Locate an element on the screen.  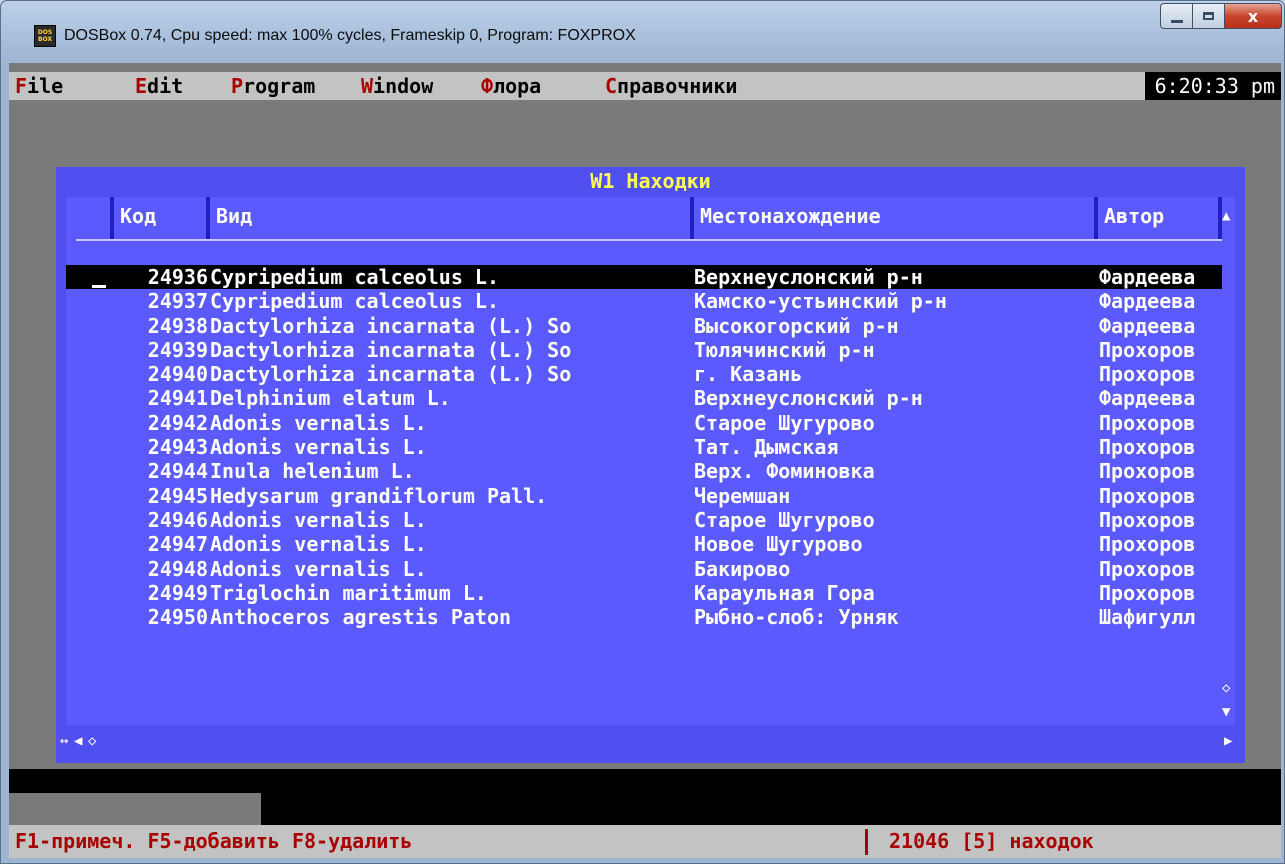
cell-vid: Cypripedium calceolus L. is located at coordinates (354, 301).